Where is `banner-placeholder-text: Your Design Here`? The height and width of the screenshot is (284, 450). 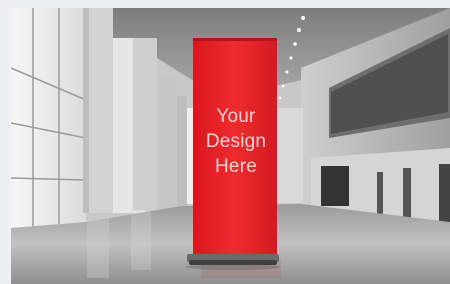
banner-placeholder-text: Your Design Here is located at coordinates (236, 141).